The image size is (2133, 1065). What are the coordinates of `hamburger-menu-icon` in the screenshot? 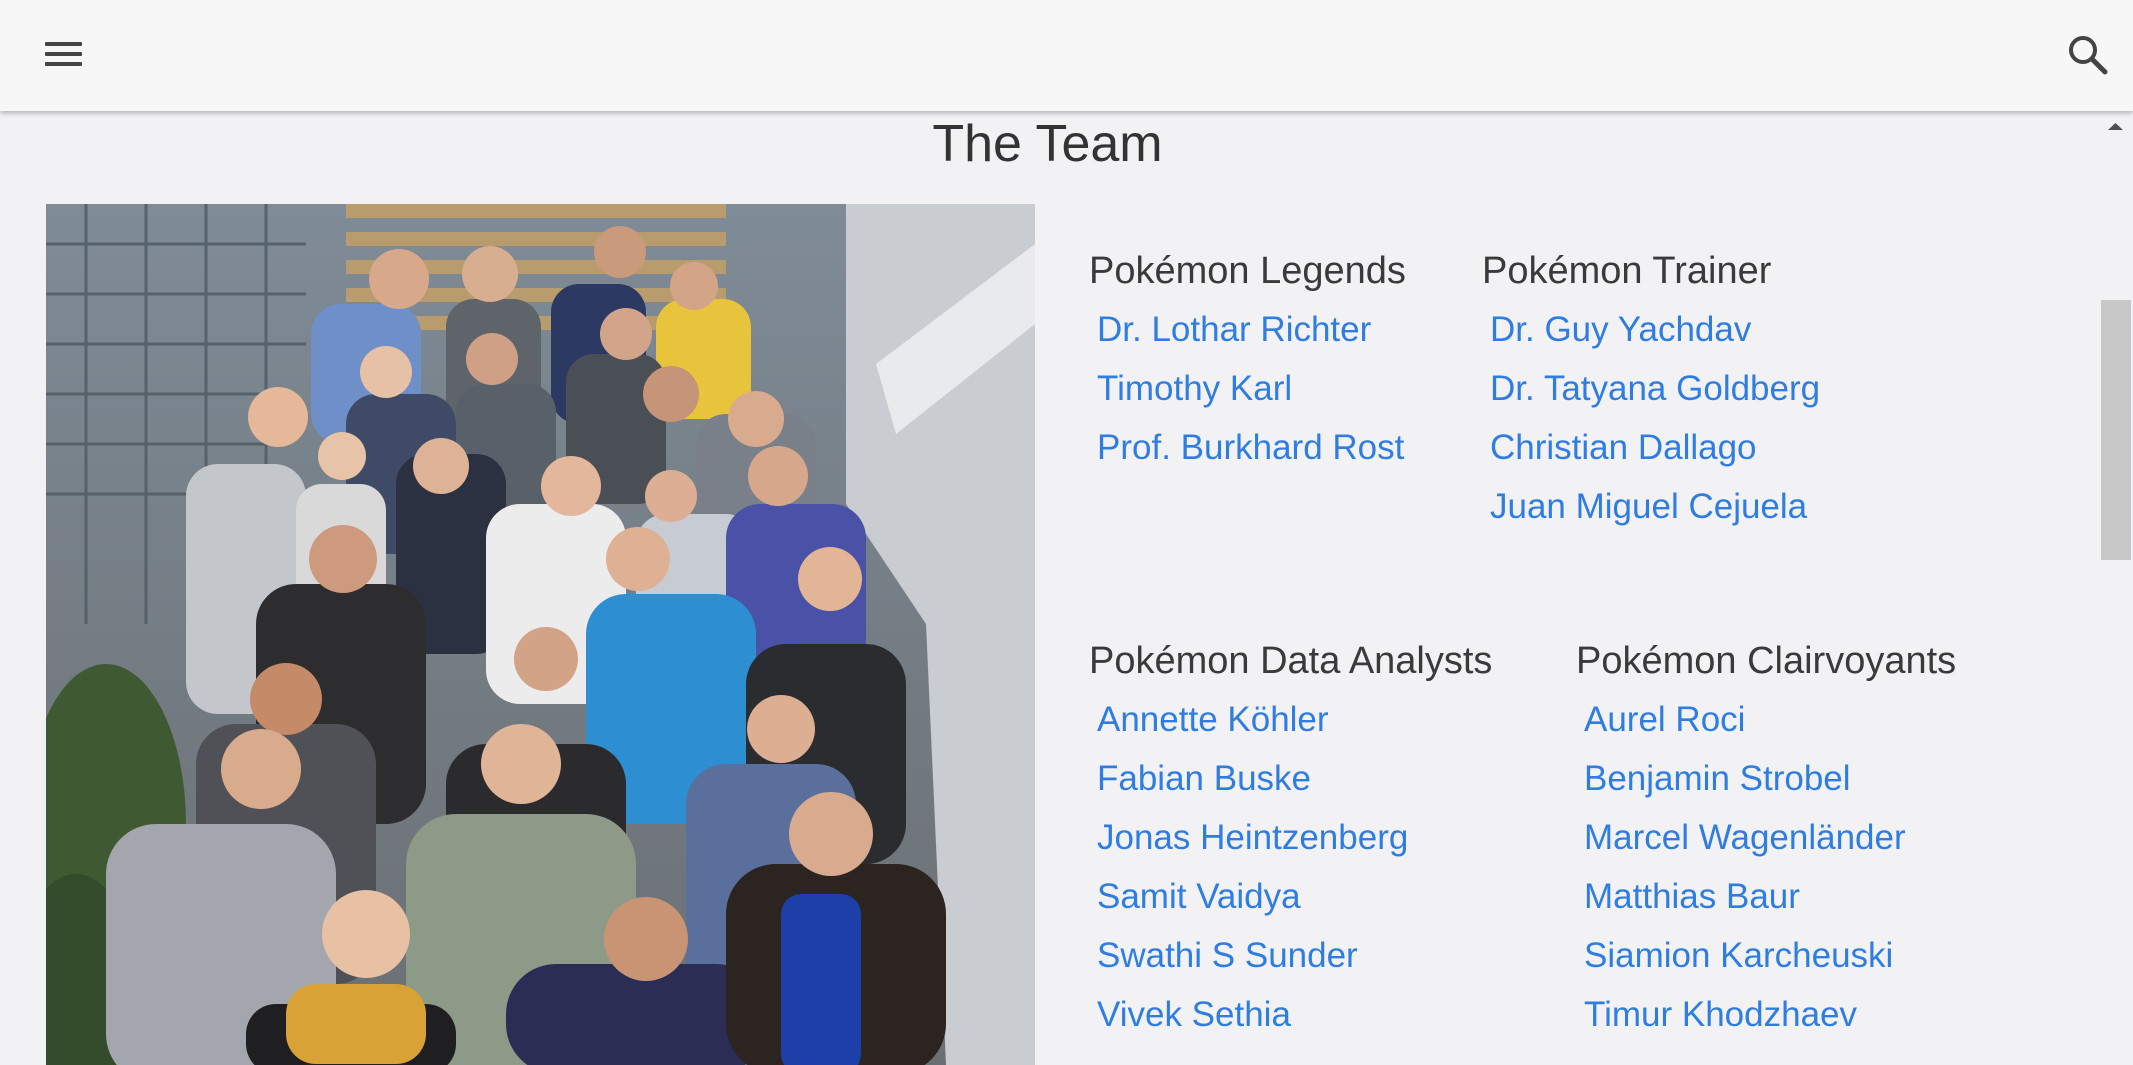 It's located at (64, 55).